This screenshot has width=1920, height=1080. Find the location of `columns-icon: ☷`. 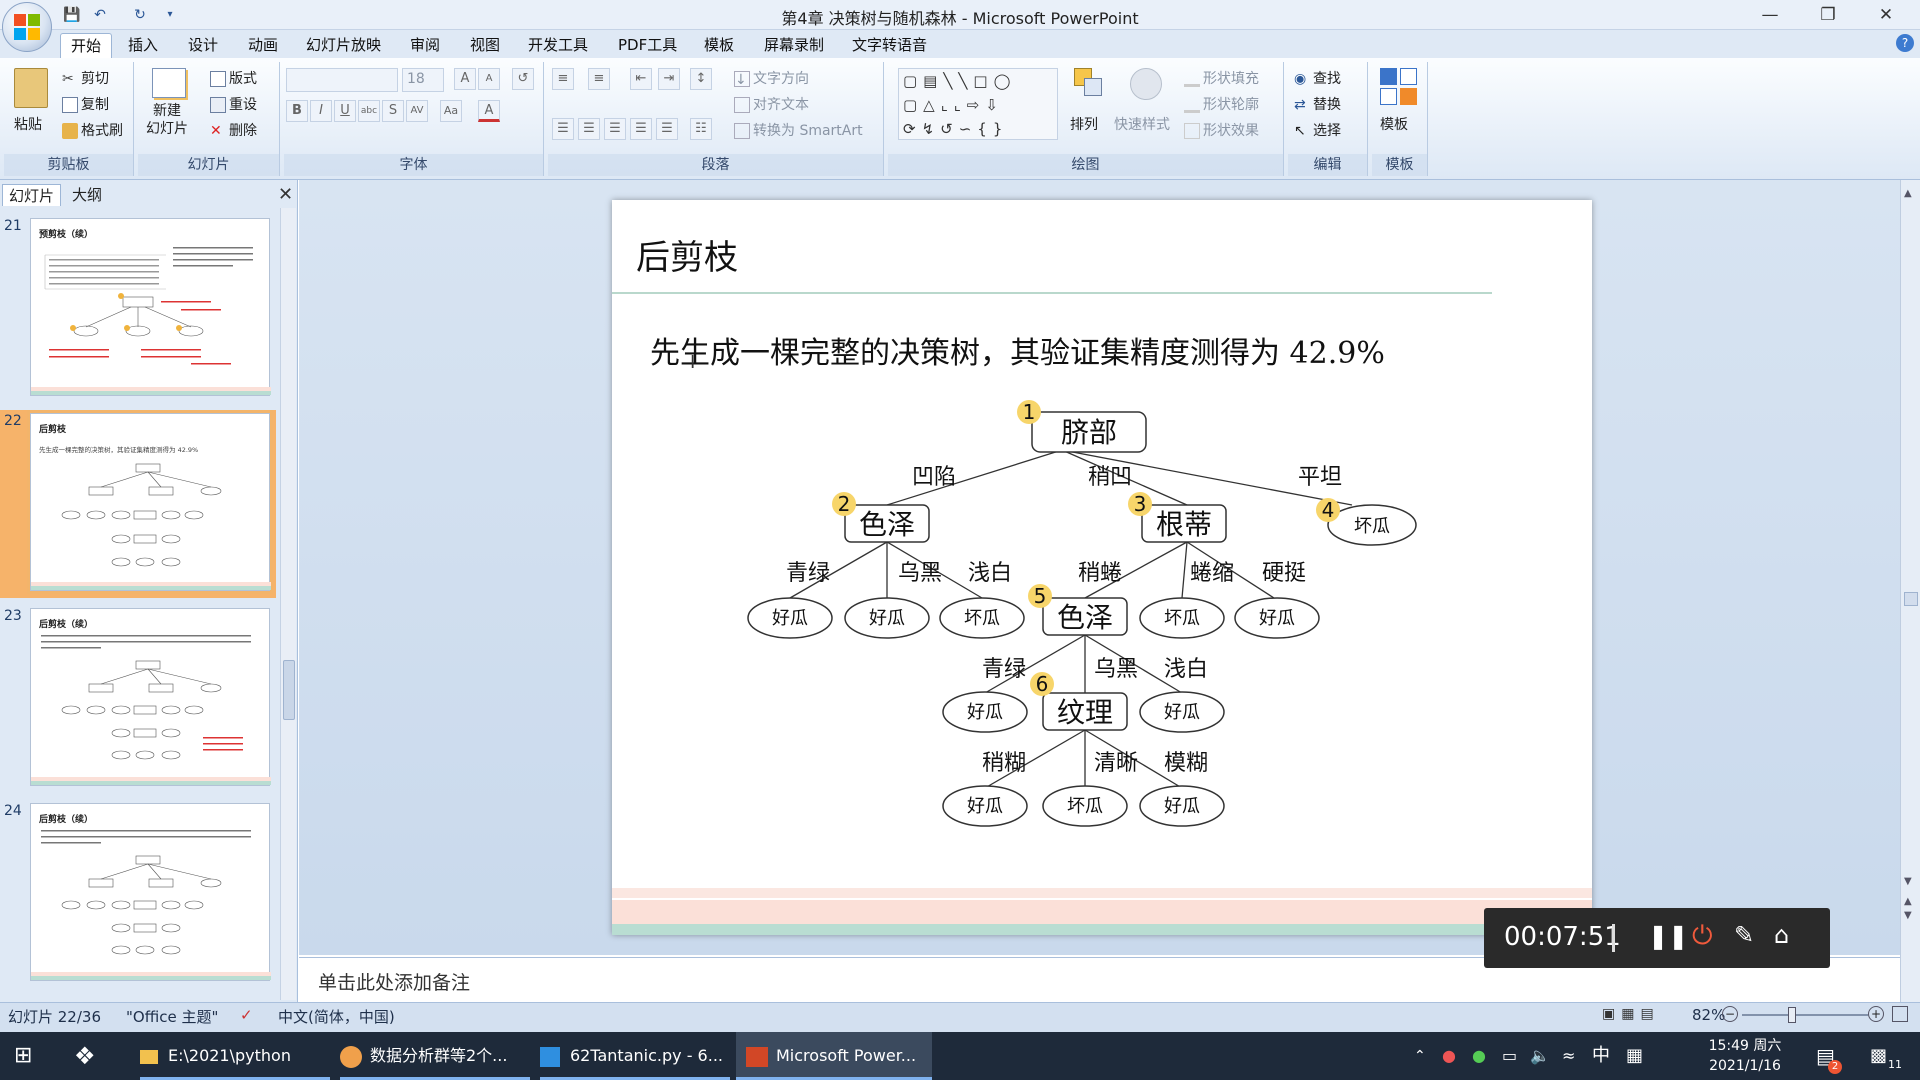

columns-icon: ☷ is located at coordinates (701, 129).